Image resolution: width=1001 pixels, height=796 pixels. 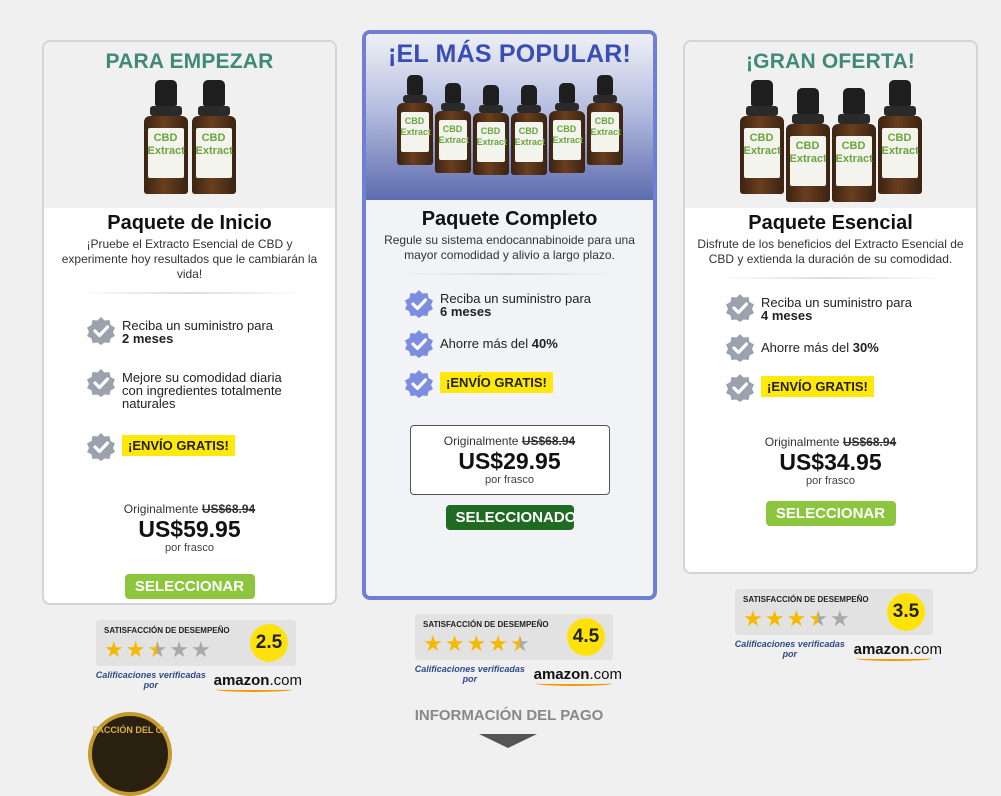 I want to click on package-title: Paquete de Inicio, so click(x=189, y=223).